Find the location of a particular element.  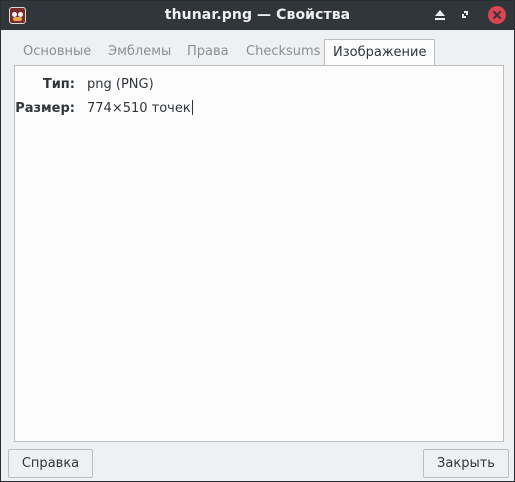

tab-permissions: Права is located at coordinates (208, 52).